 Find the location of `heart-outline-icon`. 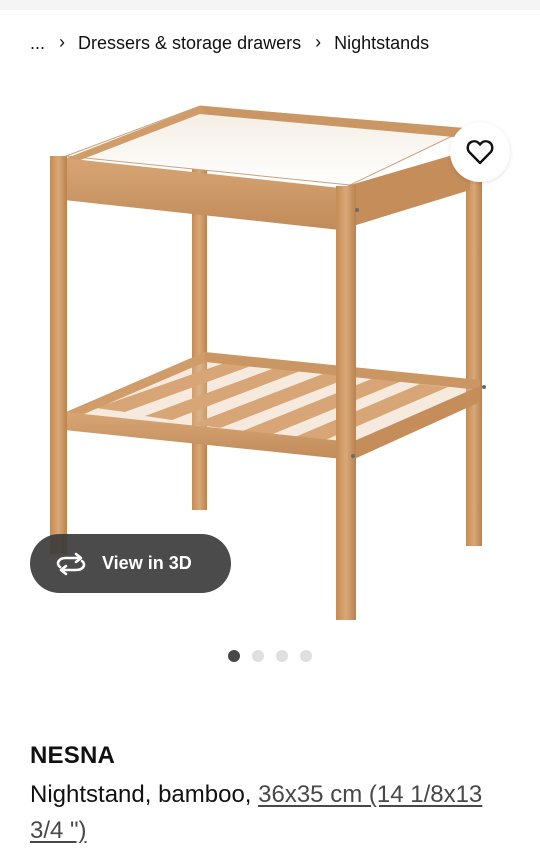

heart-outline-icon is located at coordinates (480, 152).